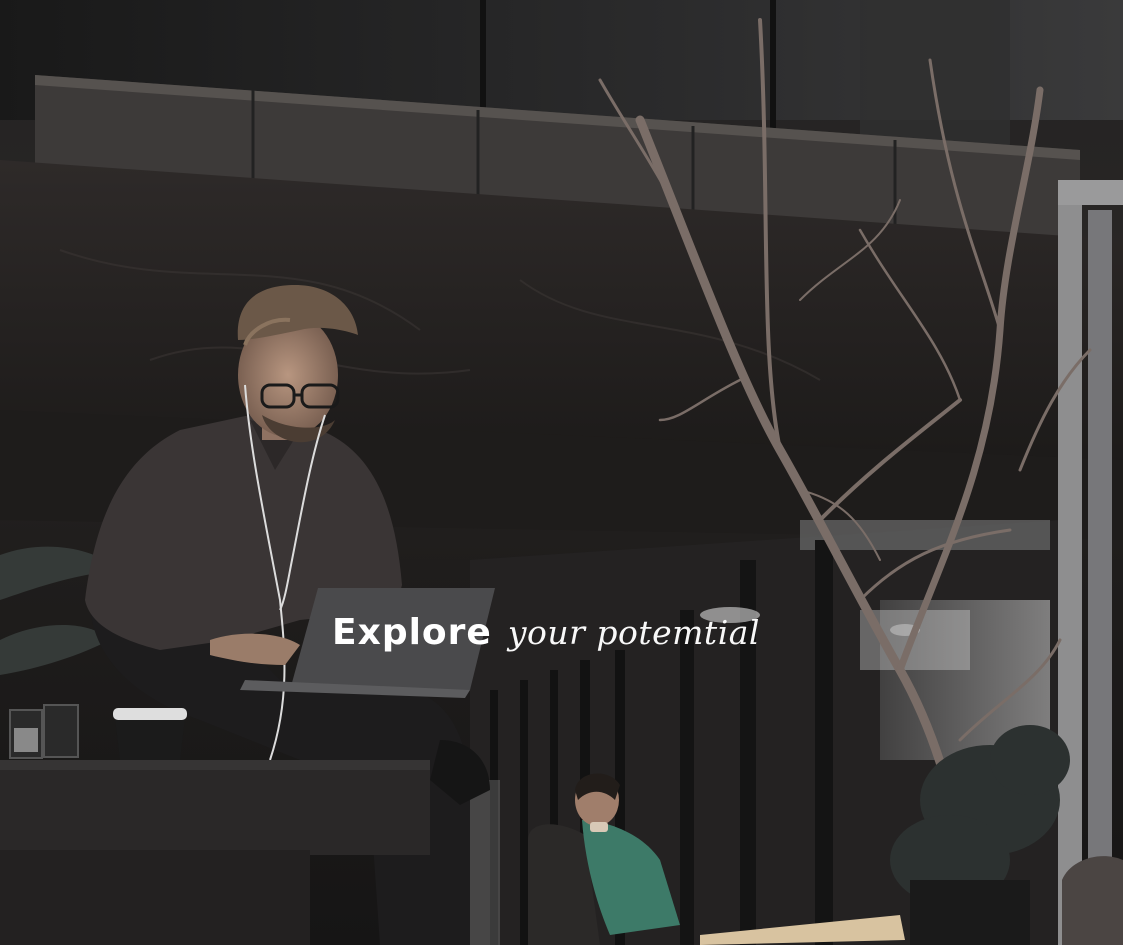  I want to click on leather-chair, so click(1092, 900).